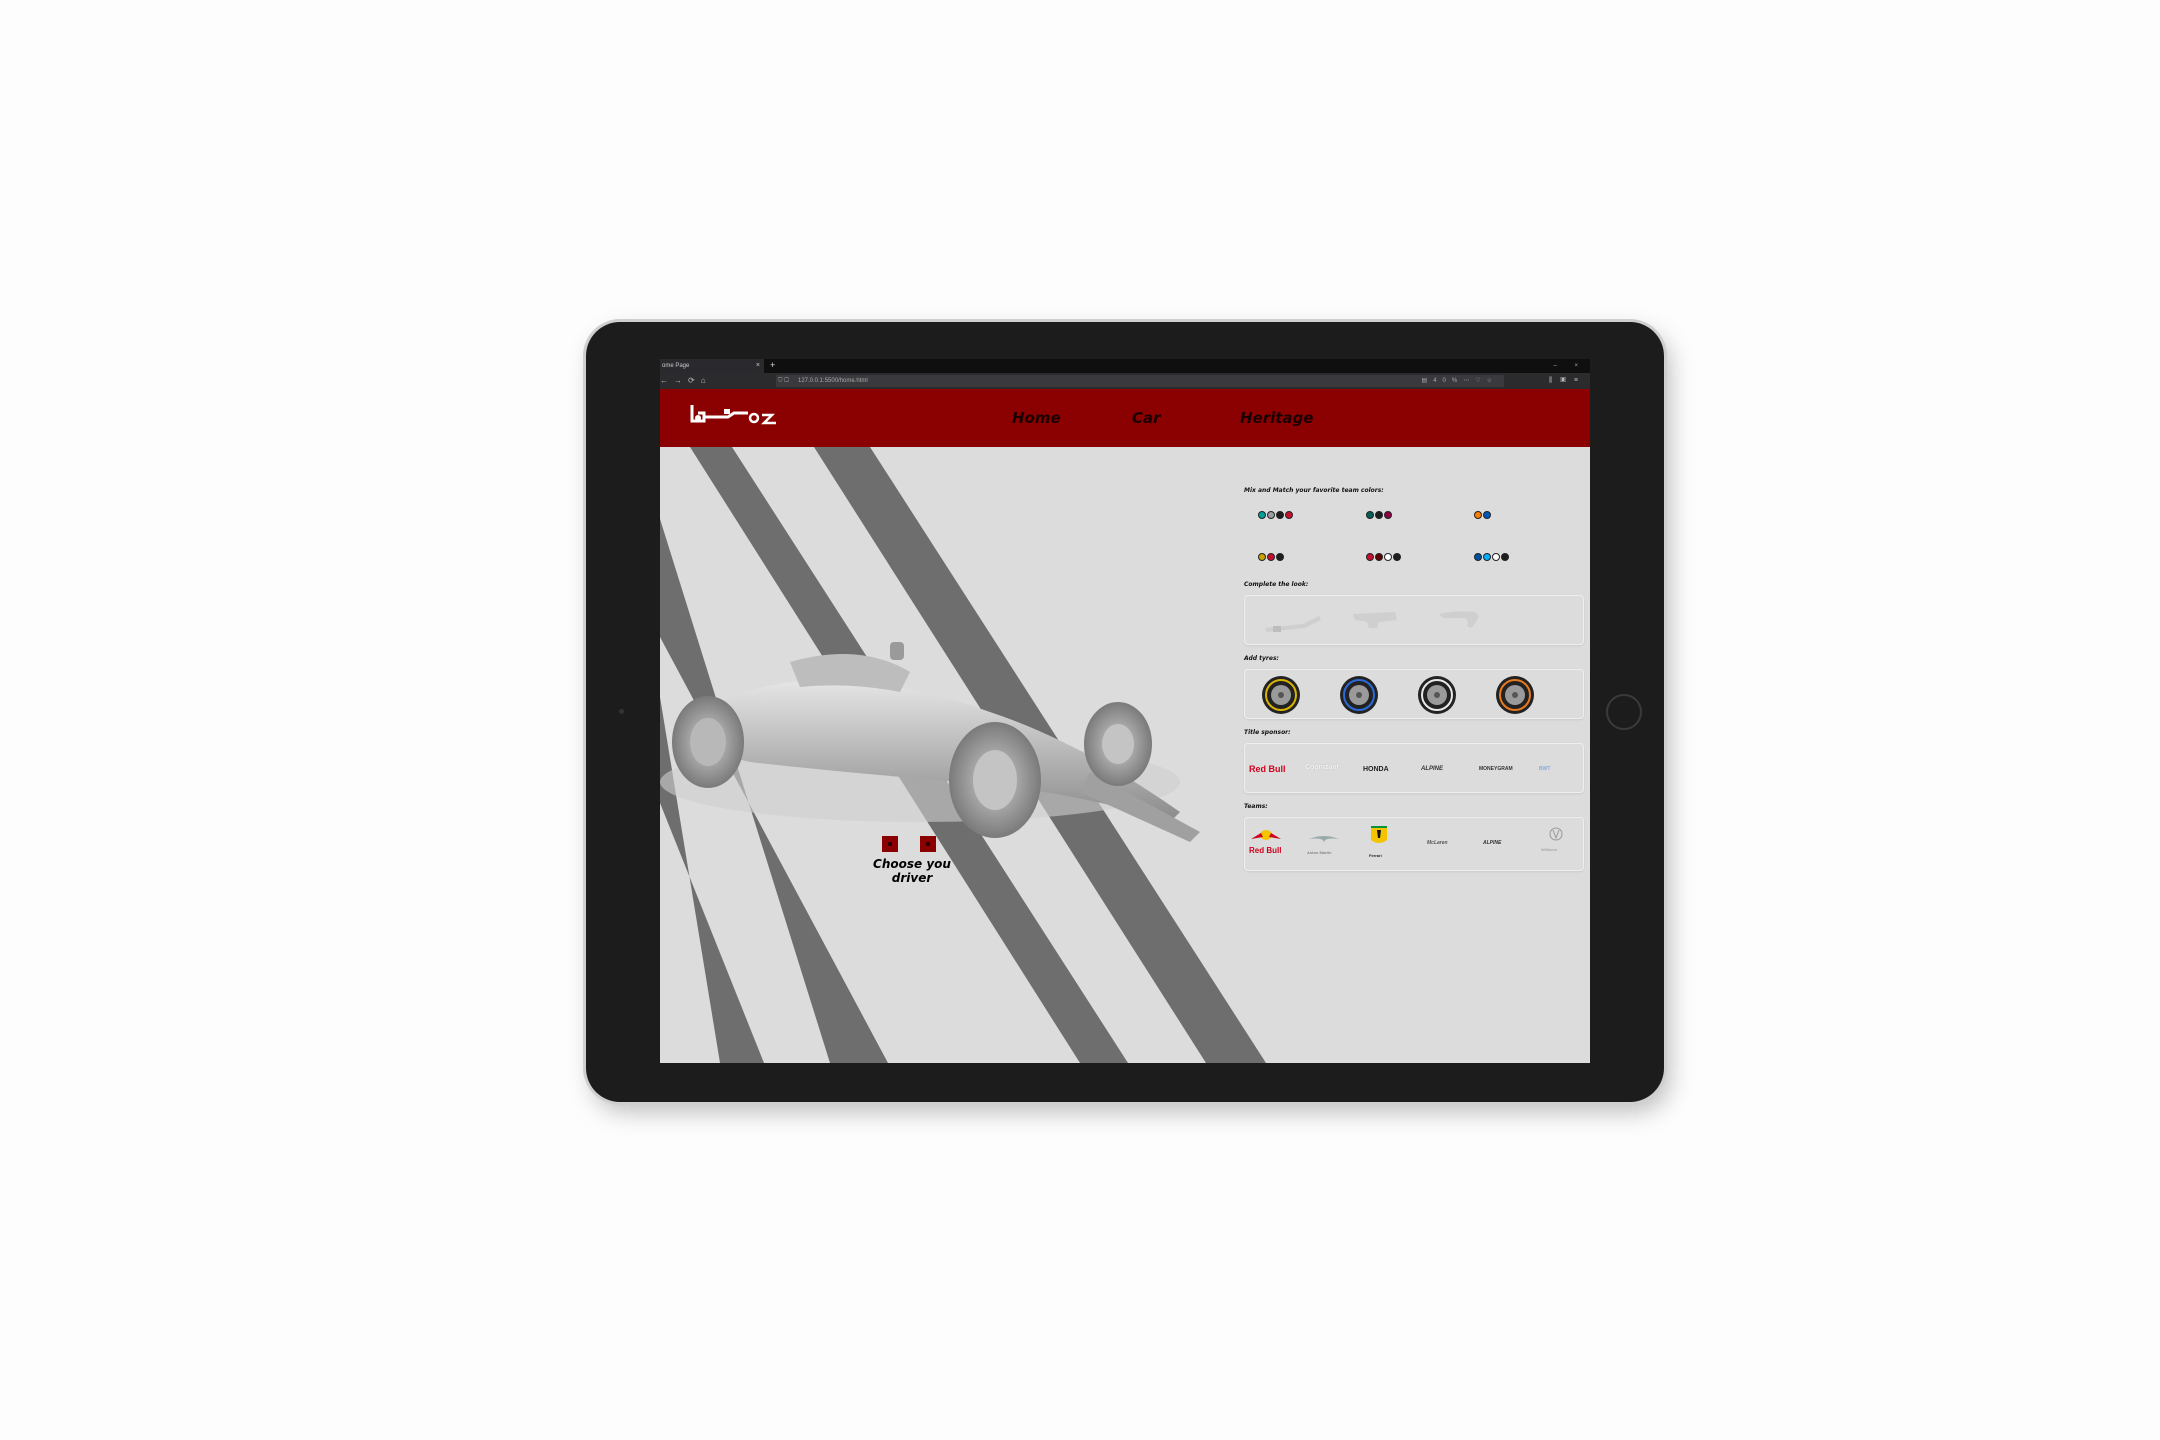 This screenshot has width=2160, height=1440. What do you see at coordinates (1314, 490) in the screenshot?
I see `colors-section-title: Mix and Match your favorite team colors:` at bounding box center [1314, 490].